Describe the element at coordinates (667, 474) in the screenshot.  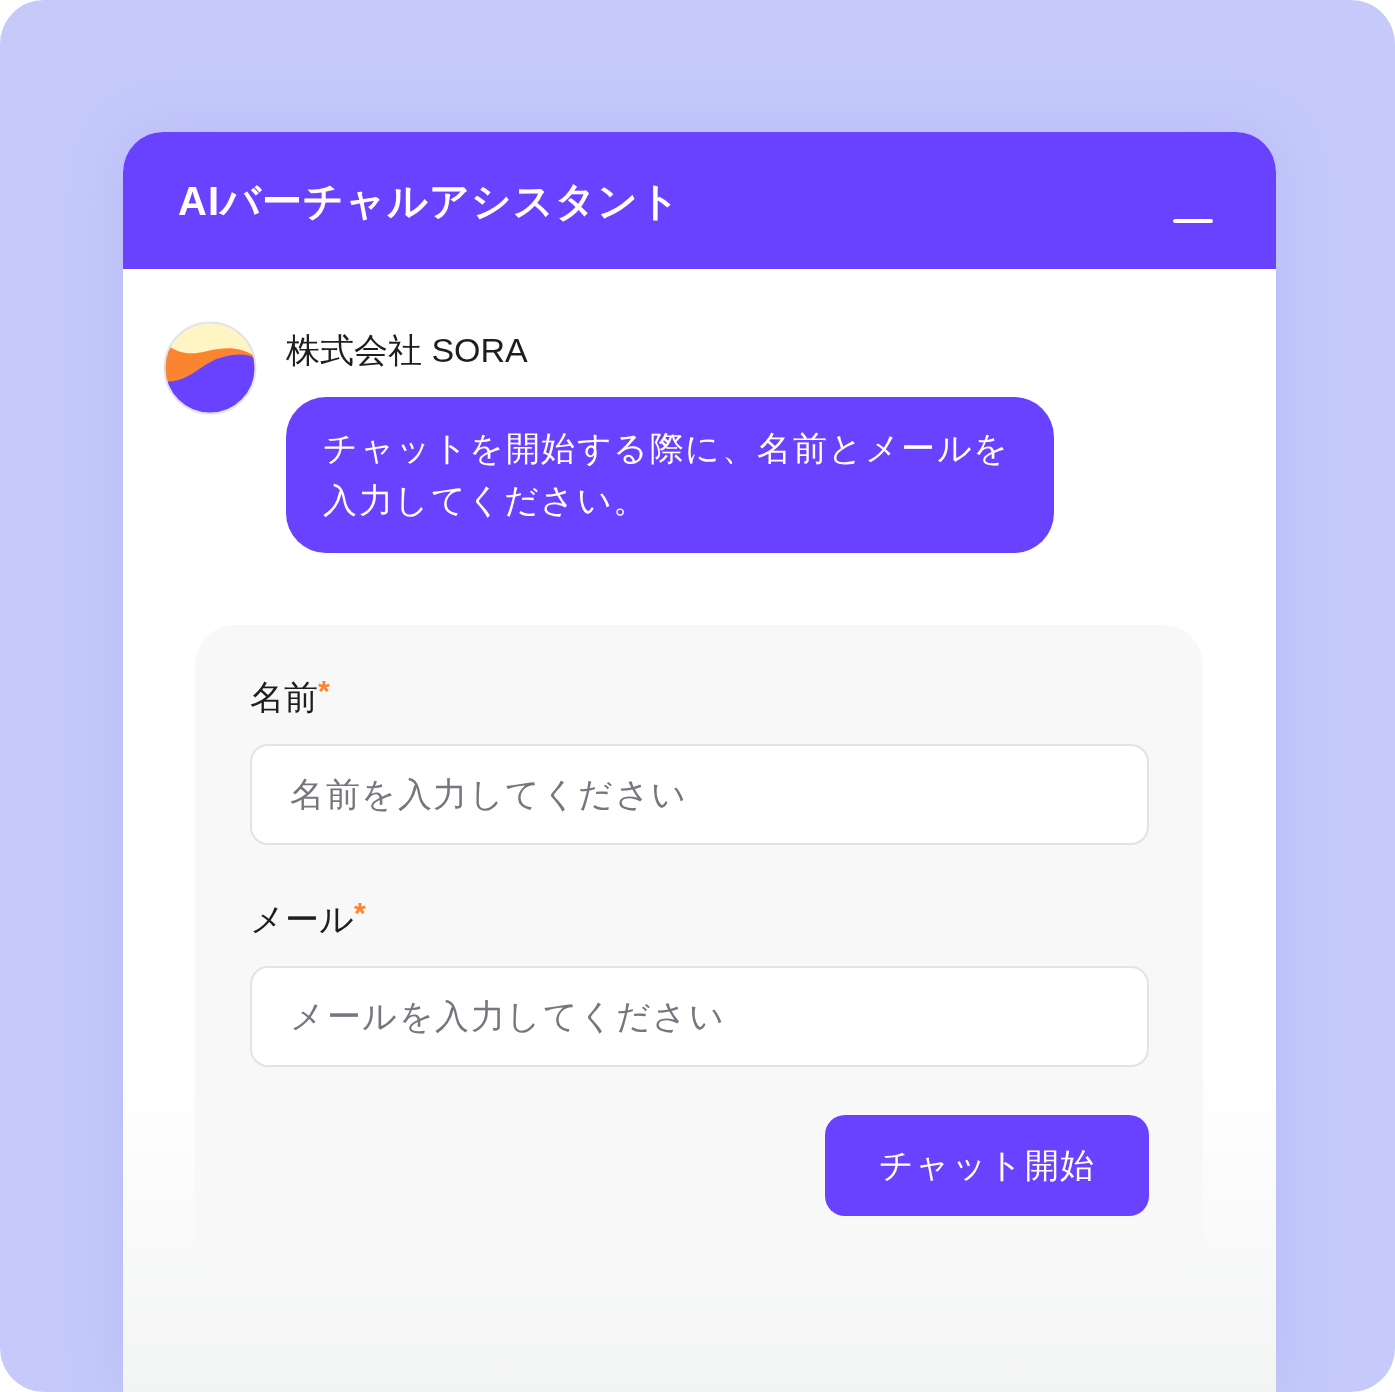
I see `message-text: チャットを開始する際に、名前とメールを入力してください。` at that location.